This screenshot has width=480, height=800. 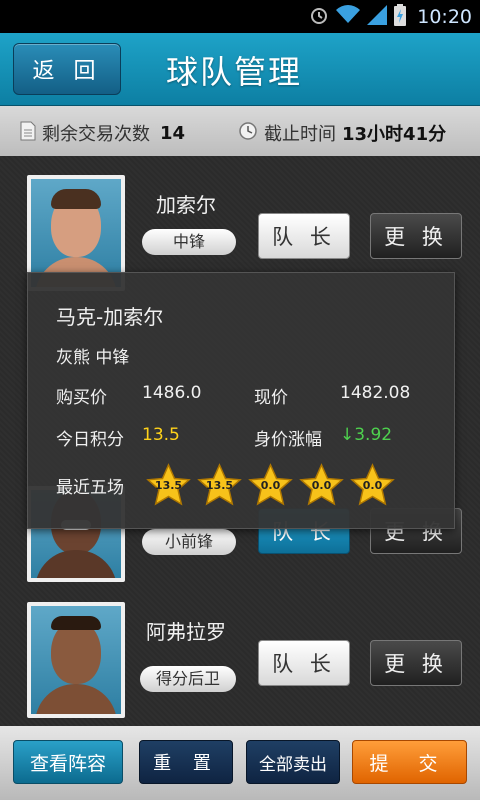 I want to click on position-tag: 中锋, so click(x=189, y=242).